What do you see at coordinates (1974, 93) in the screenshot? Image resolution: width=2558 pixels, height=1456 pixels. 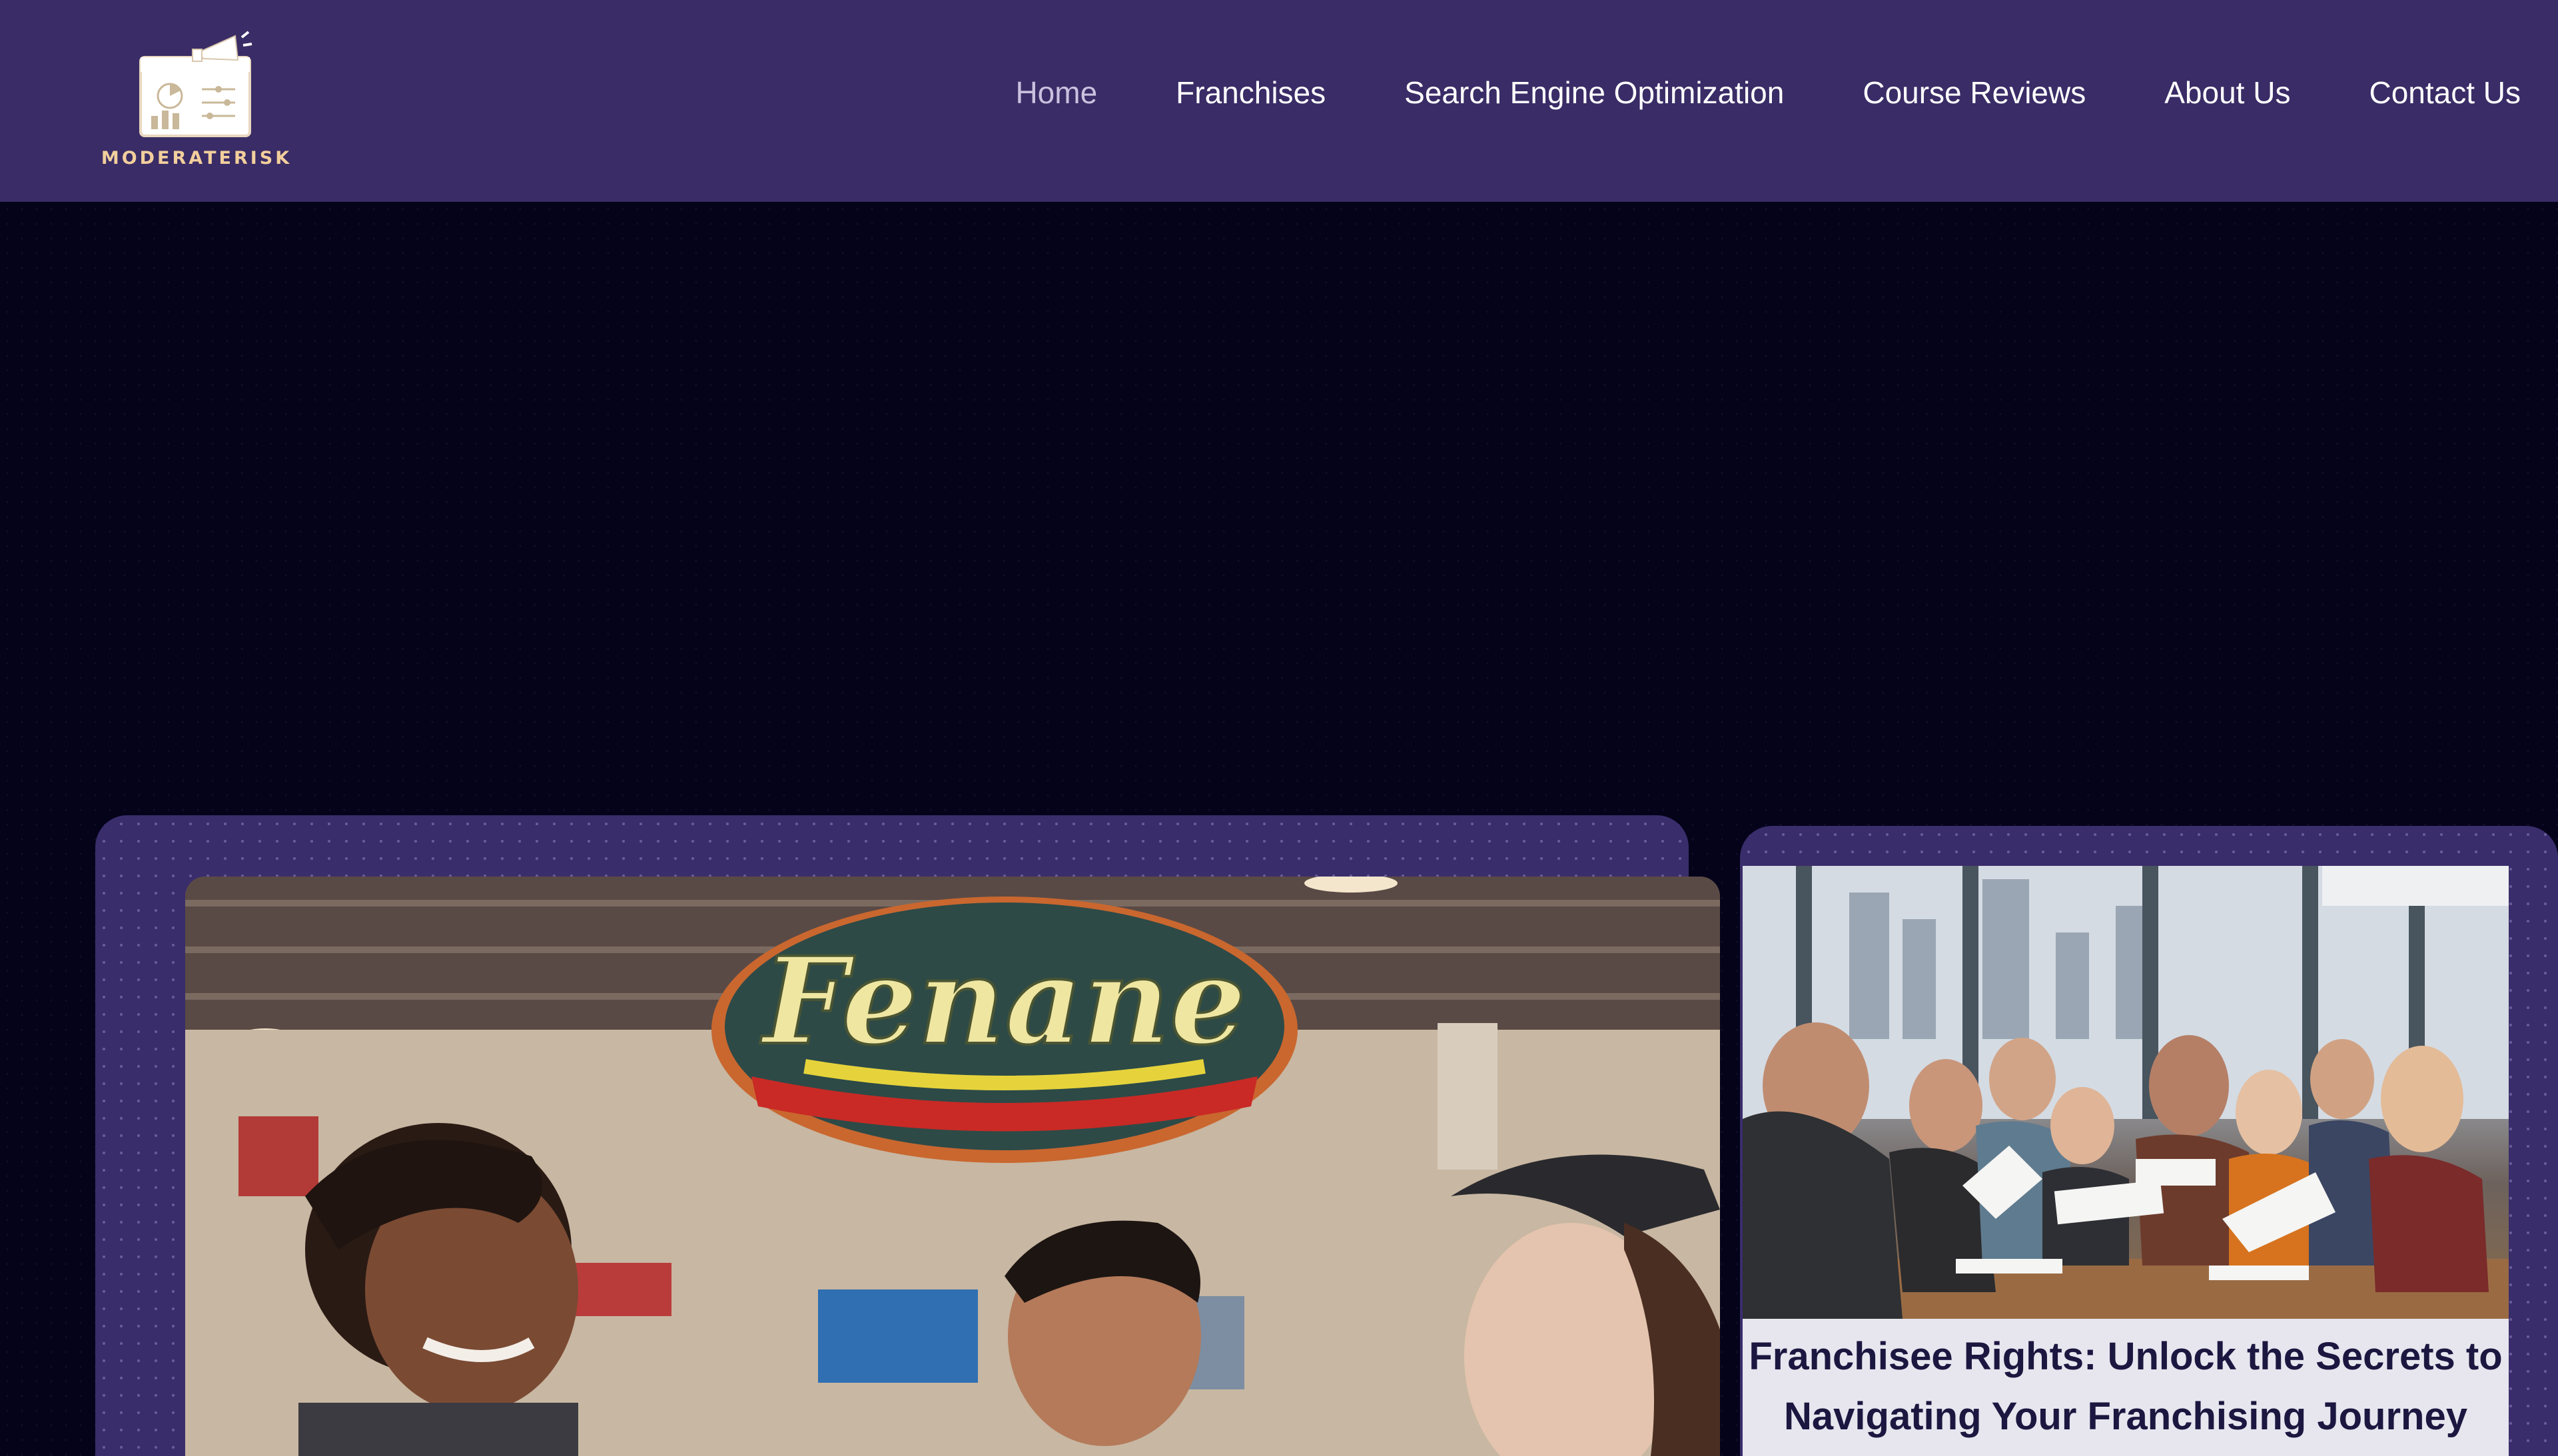 I see `nav-course-reviews: Course Reviews` at bounding box center [1974, 93].